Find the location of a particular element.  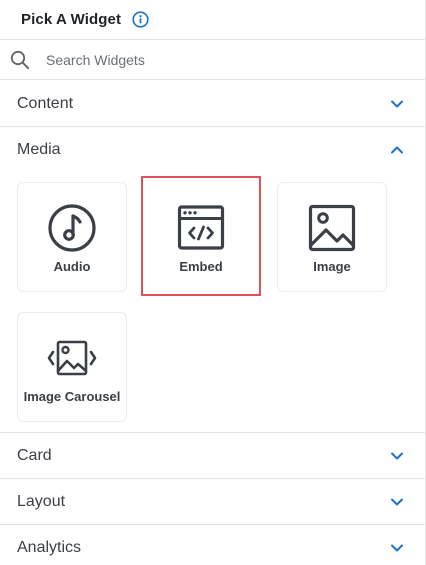

widget-audio: Audio is located at coordinates (72, 237).